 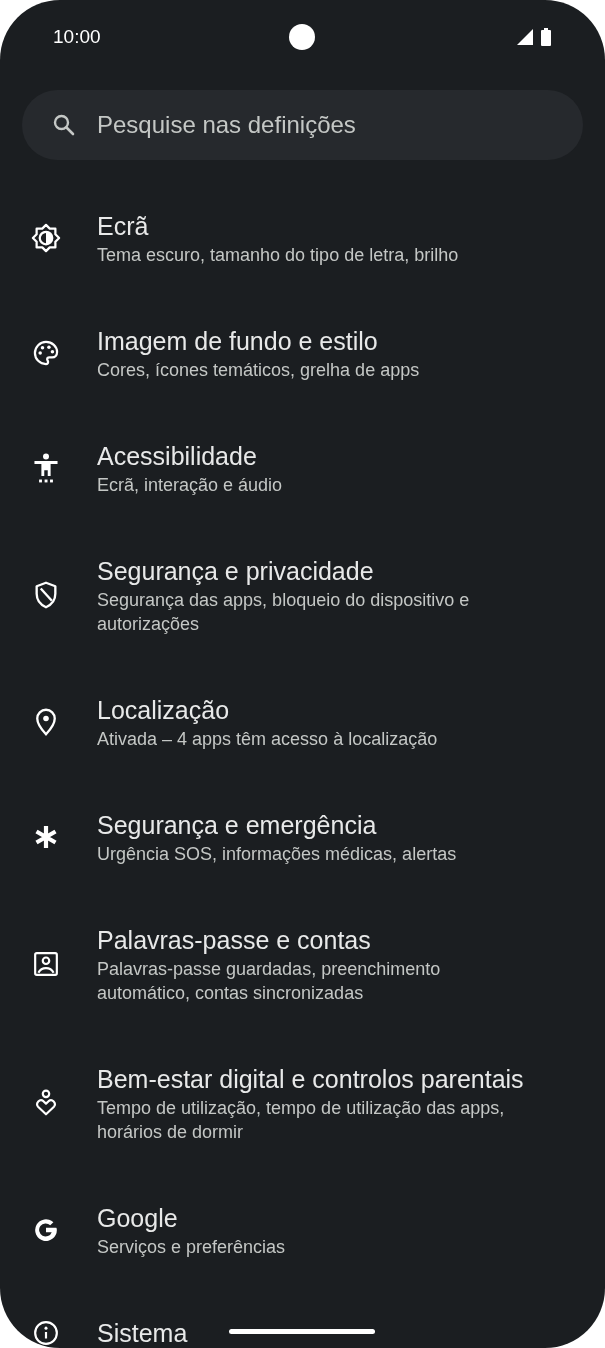 What do you see at coordinates (309, 1079) in the screenshot?
I see `item-title: Bem-estar digital e controlos parentais` at bounding box center [309, 1079].